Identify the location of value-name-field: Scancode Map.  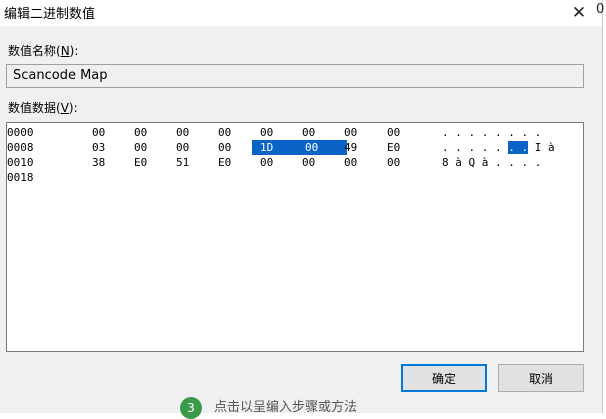
(295, 76).